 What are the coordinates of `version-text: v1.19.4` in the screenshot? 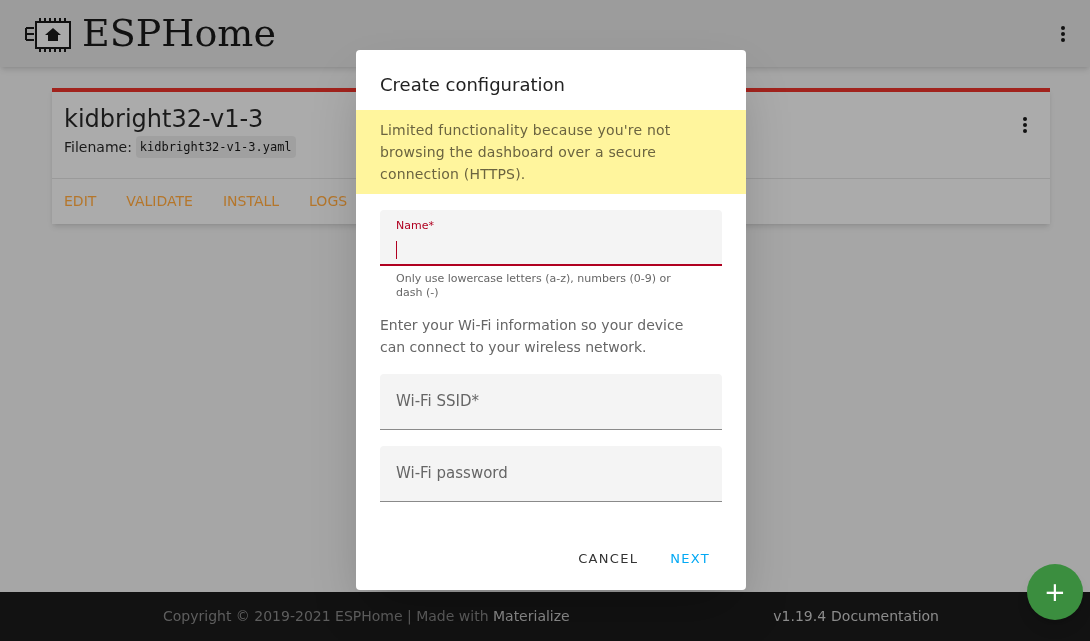 It's located at (800, 616).